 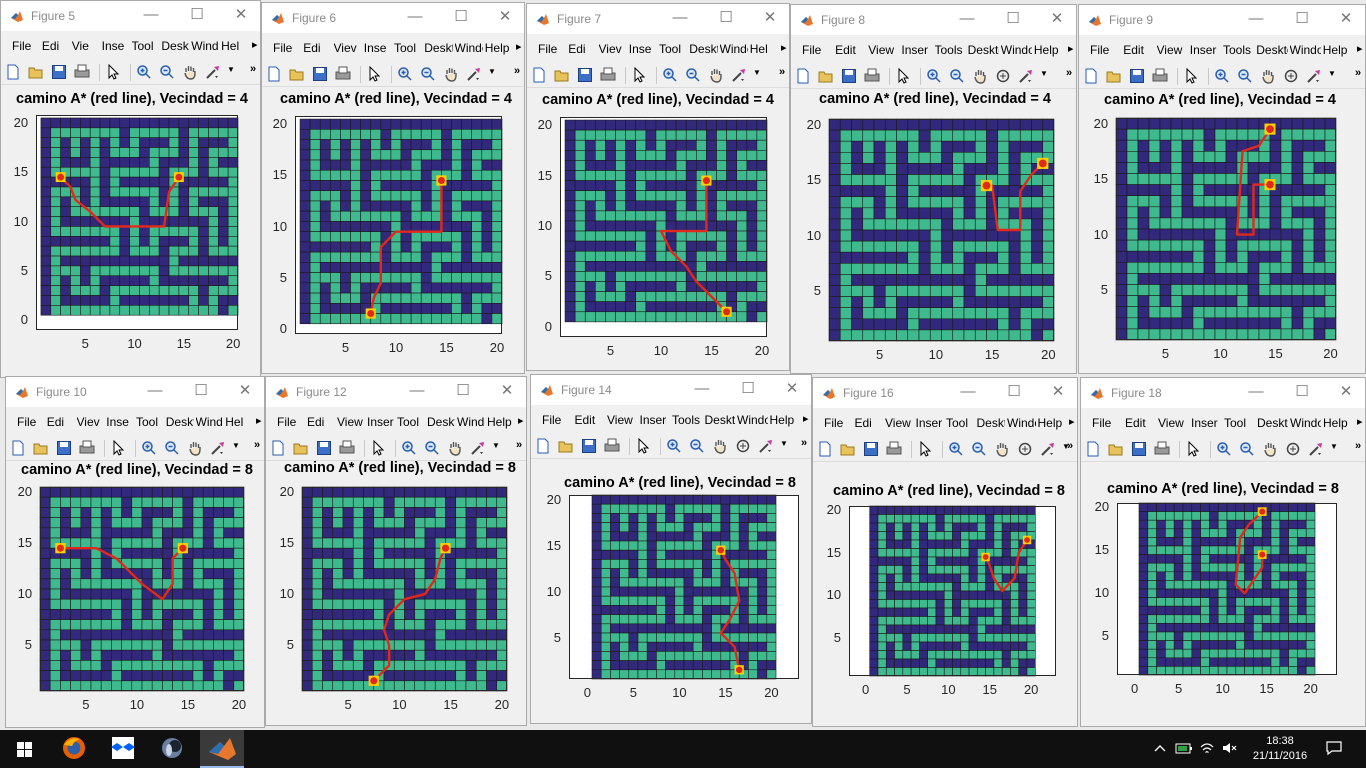 I want to click on menu-item-deskto: Deskto, so click(x=1272, y=423).